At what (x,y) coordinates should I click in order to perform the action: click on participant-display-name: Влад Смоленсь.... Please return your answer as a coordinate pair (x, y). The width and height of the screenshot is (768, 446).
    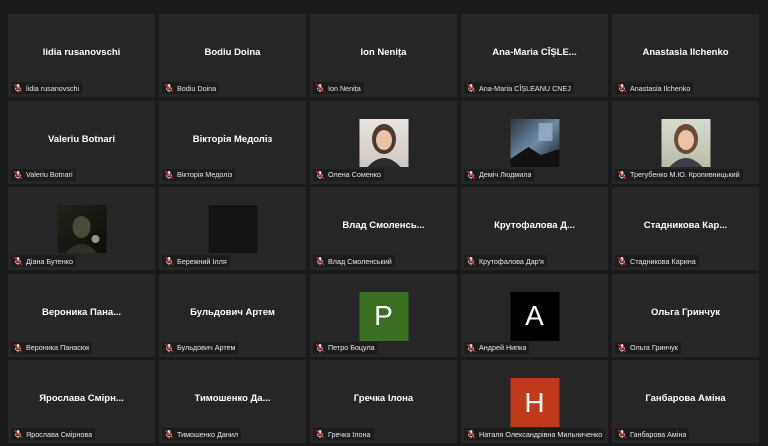
    Looking at the image, I should click on (383, 225).